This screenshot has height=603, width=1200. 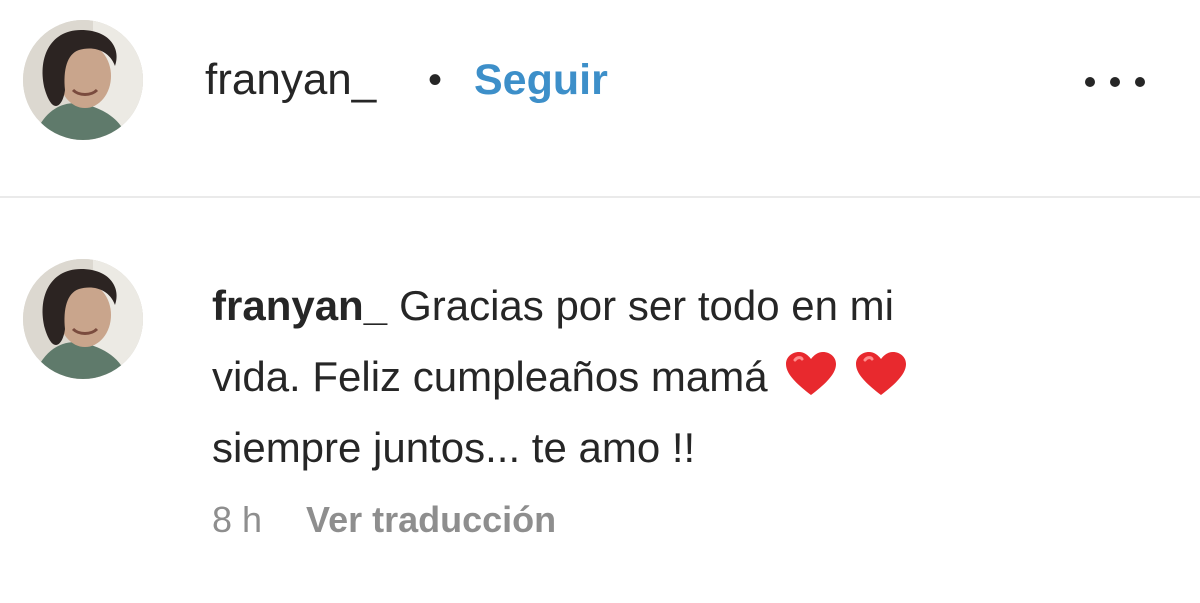 What do you see at coordinates (290, 80) in the screenshot?
I see `post-author-username: franyan_` at bounding box center [290, 80].